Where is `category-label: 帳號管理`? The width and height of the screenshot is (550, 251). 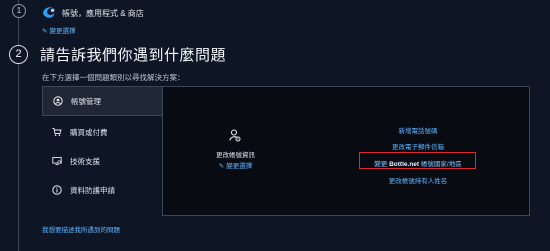 category-label: 帳號管理 is located at coordinates (86, 101).